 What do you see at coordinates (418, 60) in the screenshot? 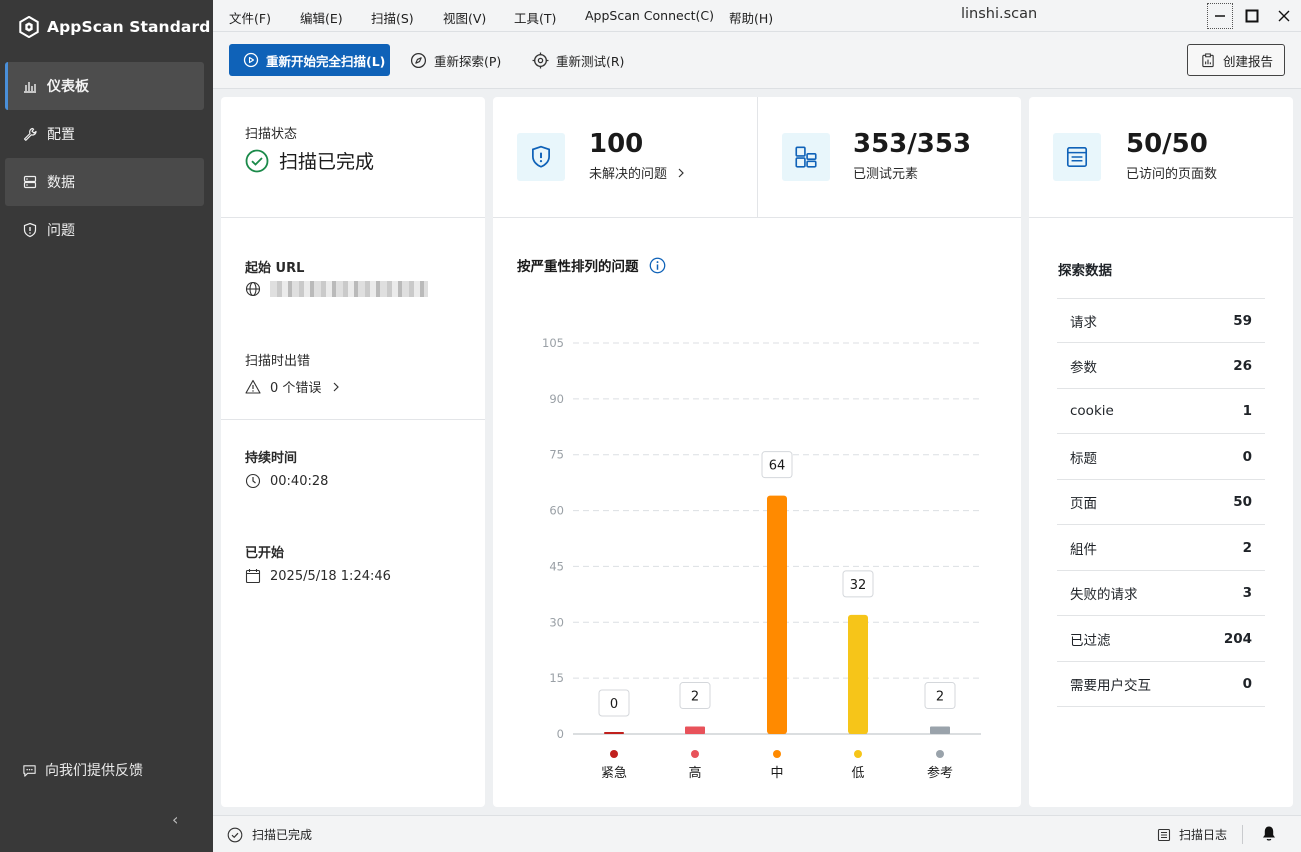
I see `compass-icon` at bounding box center [418, 60].